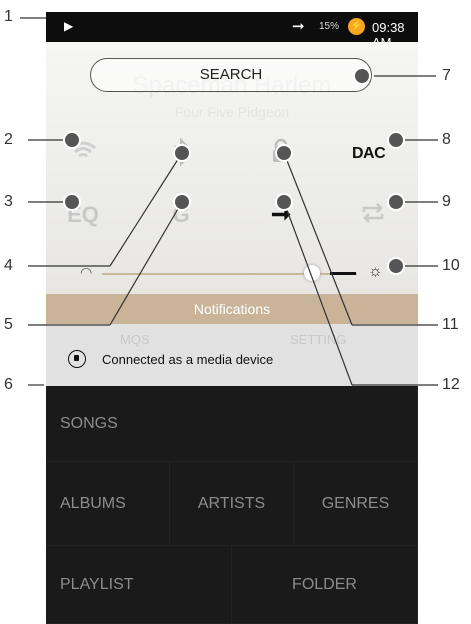 The height and width of the screenshot is (624, 471). What do you see at coordinates (8, 139) in the screenshot?
I see `callout-2: 2` at bounding box center [8, 139].